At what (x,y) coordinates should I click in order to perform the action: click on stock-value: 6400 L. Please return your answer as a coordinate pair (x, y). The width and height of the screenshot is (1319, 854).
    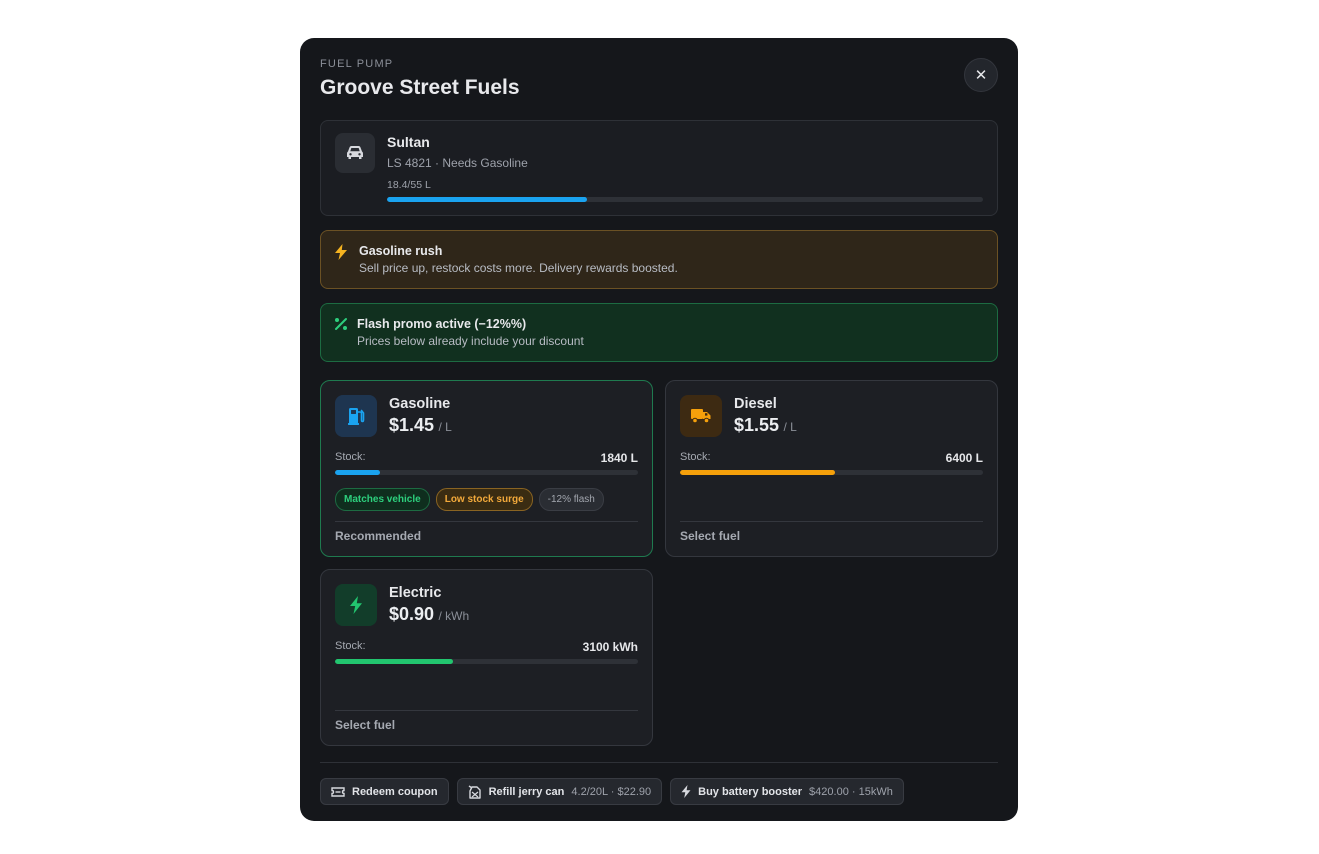
    Looking at the image, I should click on (964, 458).